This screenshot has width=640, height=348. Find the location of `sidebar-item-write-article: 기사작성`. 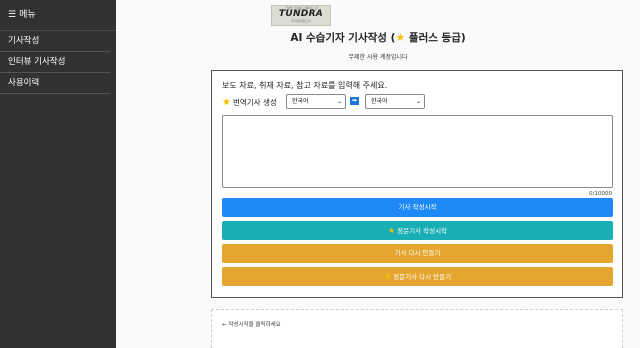

sidebar-item-write-article: 기사작성 is located at coordinates (55, 41).